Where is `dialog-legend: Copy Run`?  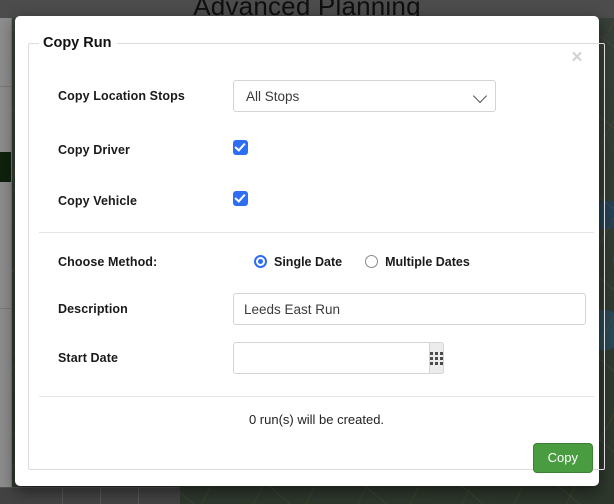 dialog-legend: Copy Run is located at coordinates (78, 43).